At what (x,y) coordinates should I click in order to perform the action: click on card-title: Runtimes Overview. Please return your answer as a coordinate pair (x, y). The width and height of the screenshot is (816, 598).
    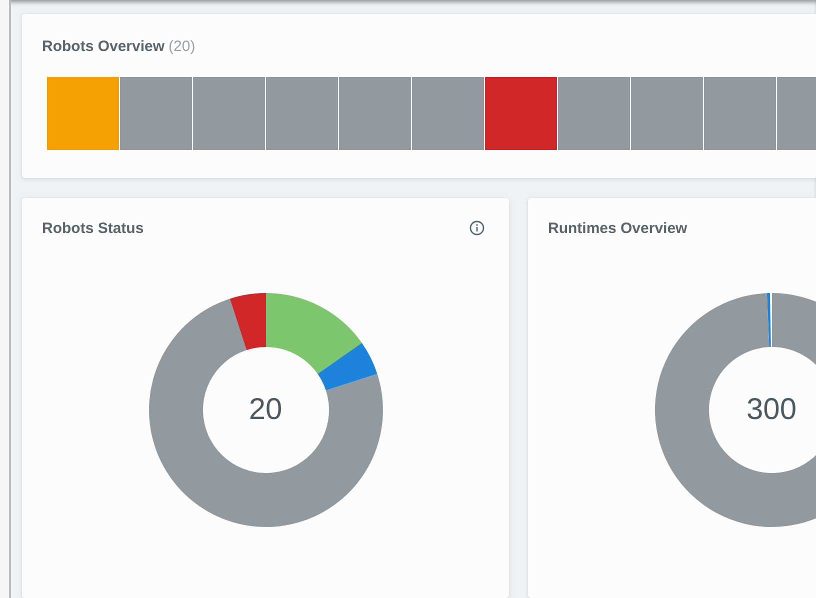
    Looking at the image, I should click on (618, 228).